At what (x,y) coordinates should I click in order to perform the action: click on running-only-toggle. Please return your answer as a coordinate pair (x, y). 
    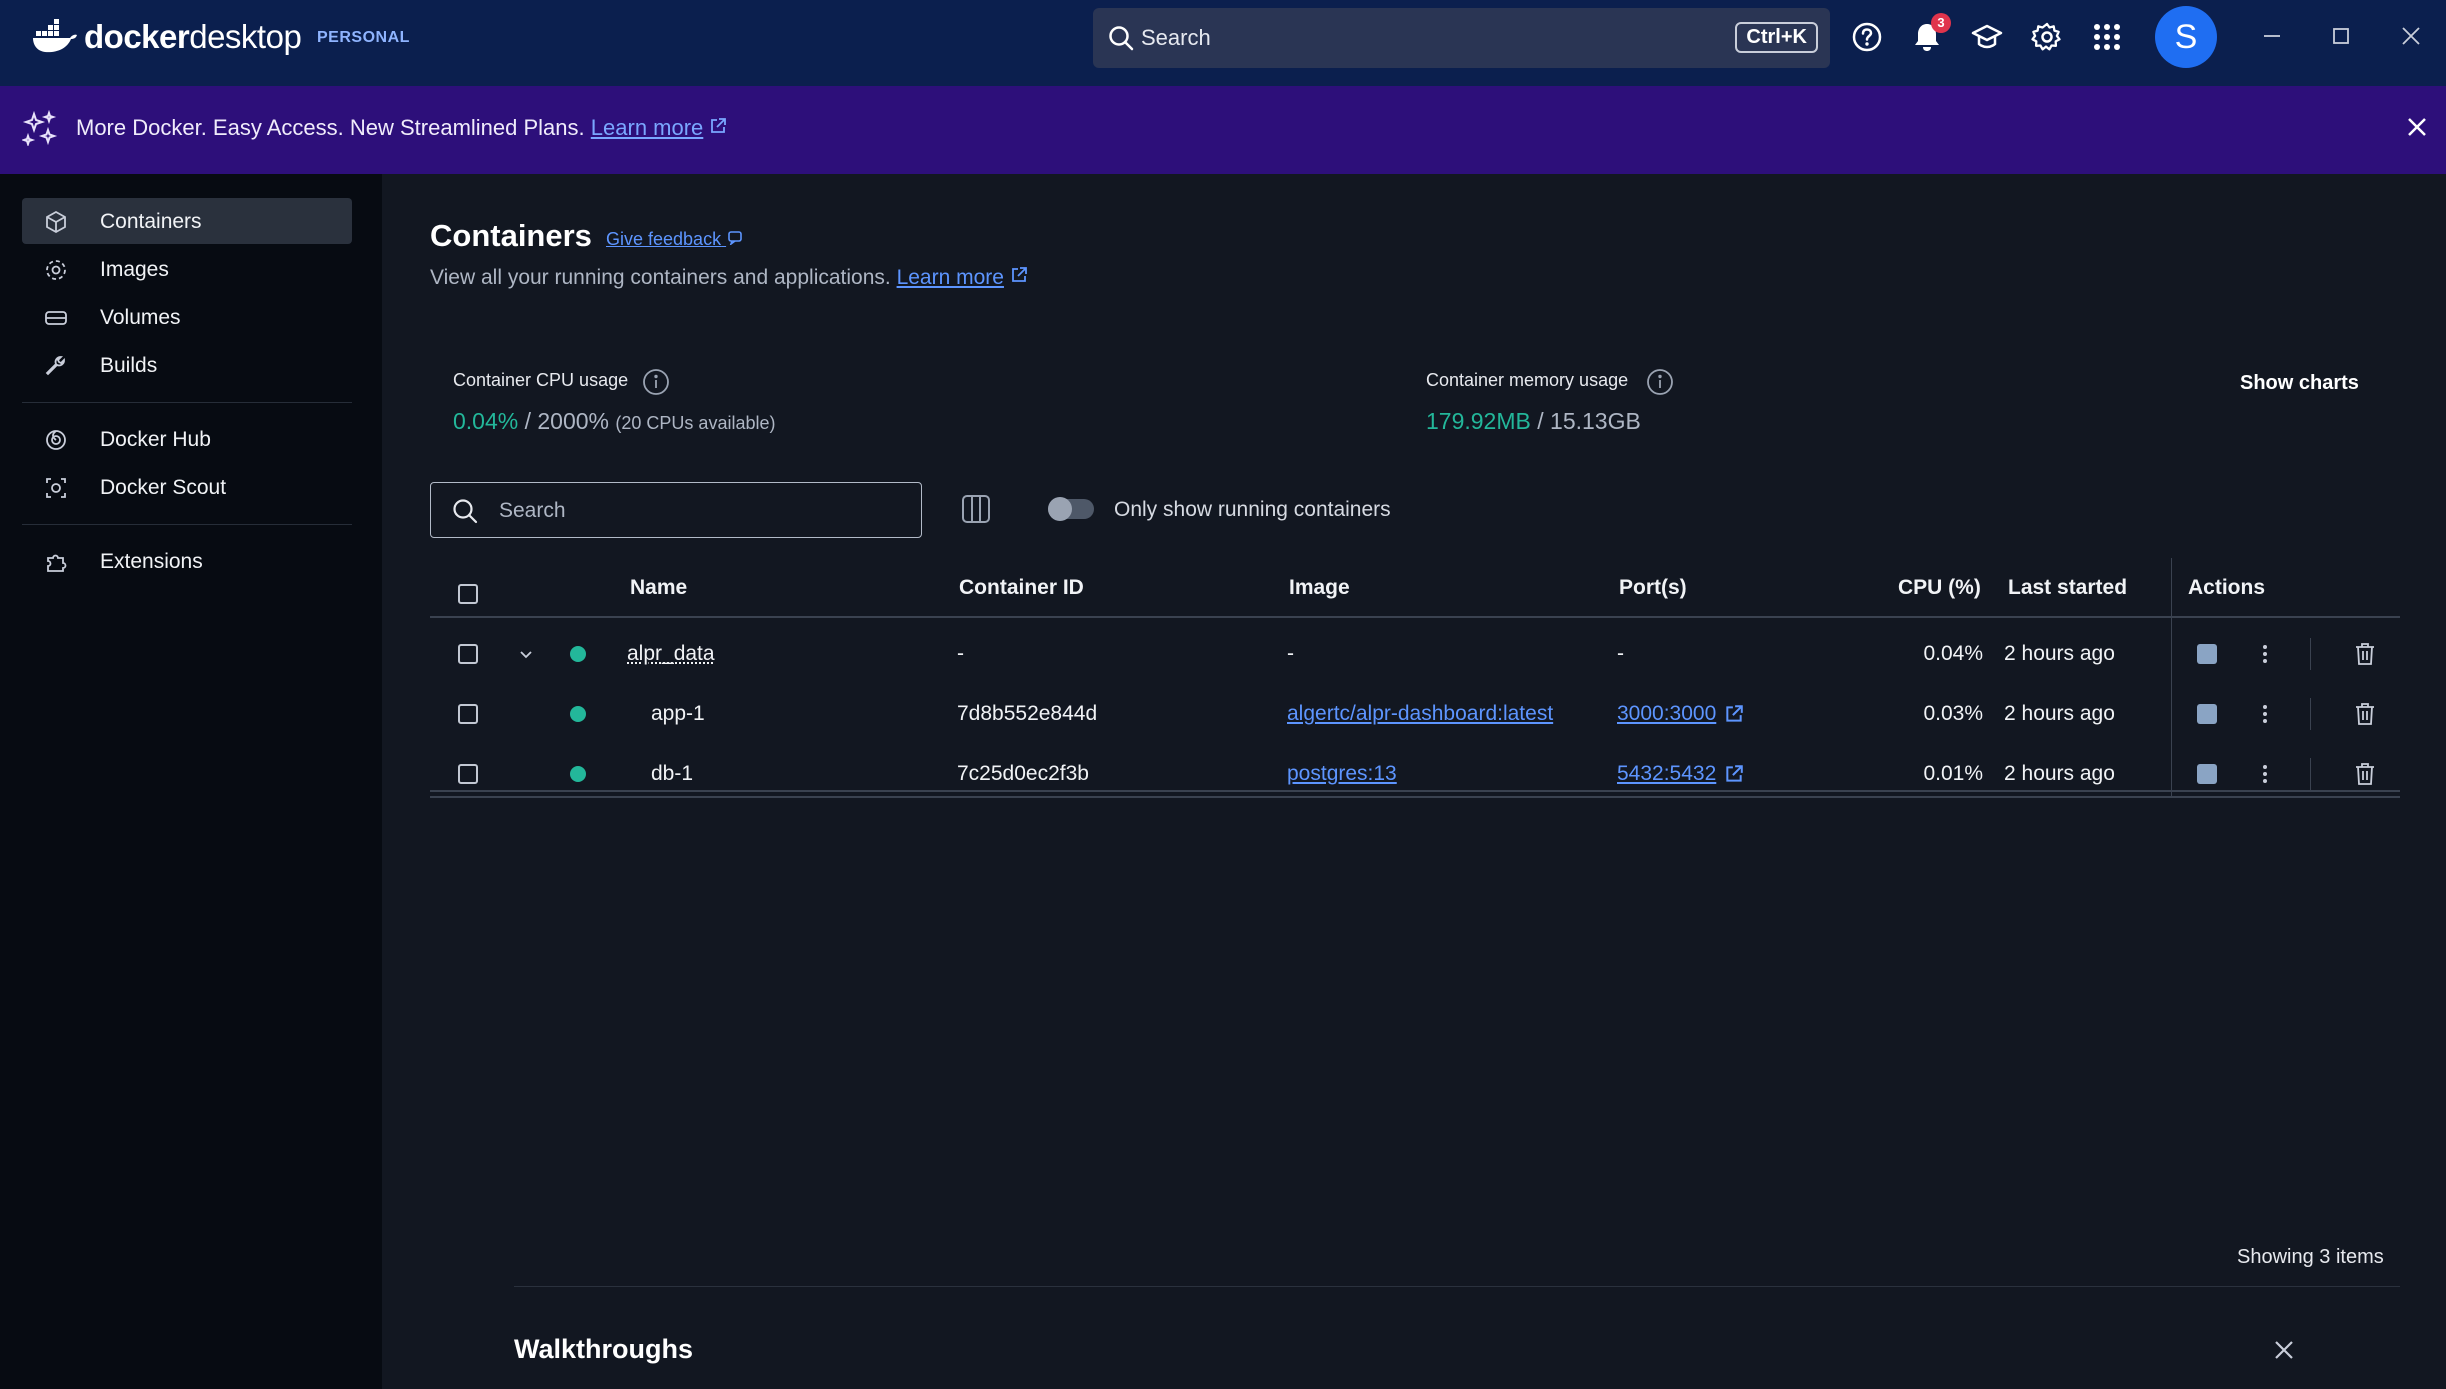
    Looking at the image, I should click on (1071, 509).